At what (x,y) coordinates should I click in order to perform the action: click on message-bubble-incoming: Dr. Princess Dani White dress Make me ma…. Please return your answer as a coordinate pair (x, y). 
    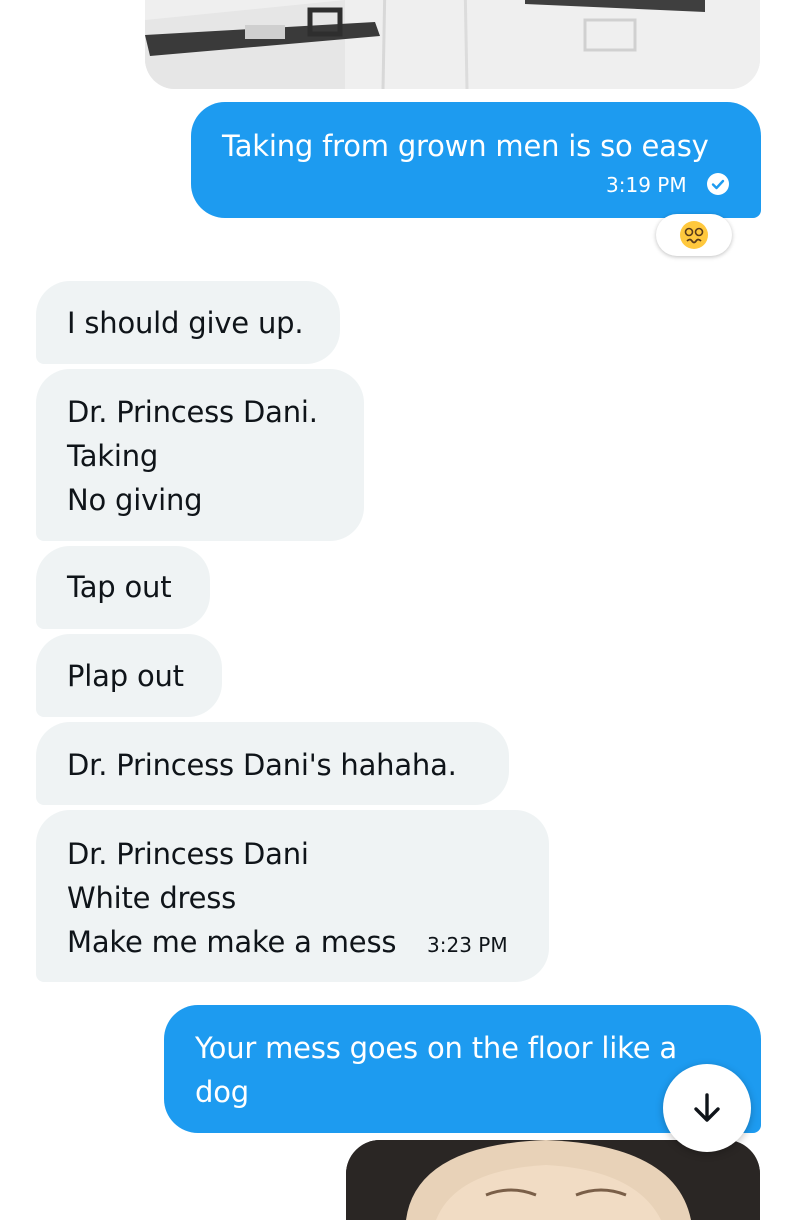
    Looking at the image, I should click on (292, 896).